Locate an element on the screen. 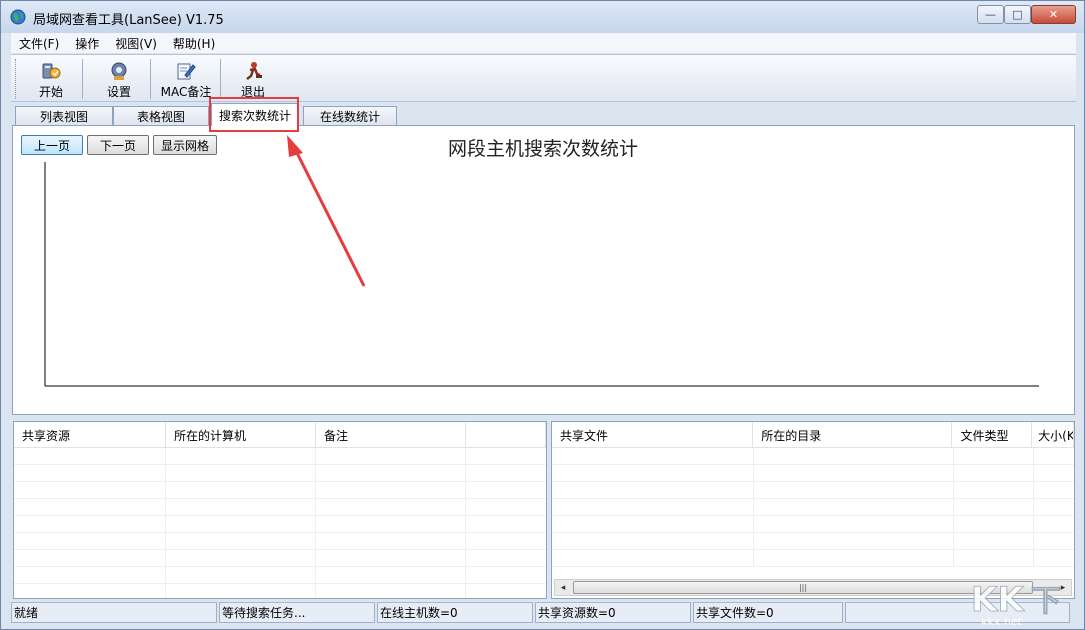  exit-button: 退出 is located at coordinates (253, 79).